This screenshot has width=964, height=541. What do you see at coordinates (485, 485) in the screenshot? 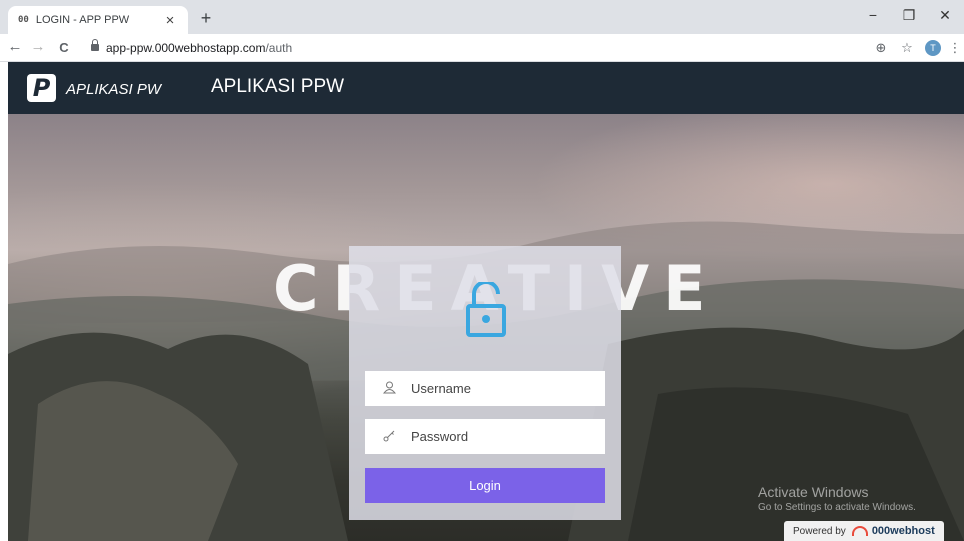
I see `login-button: Login` at bounding box center [485, 485].